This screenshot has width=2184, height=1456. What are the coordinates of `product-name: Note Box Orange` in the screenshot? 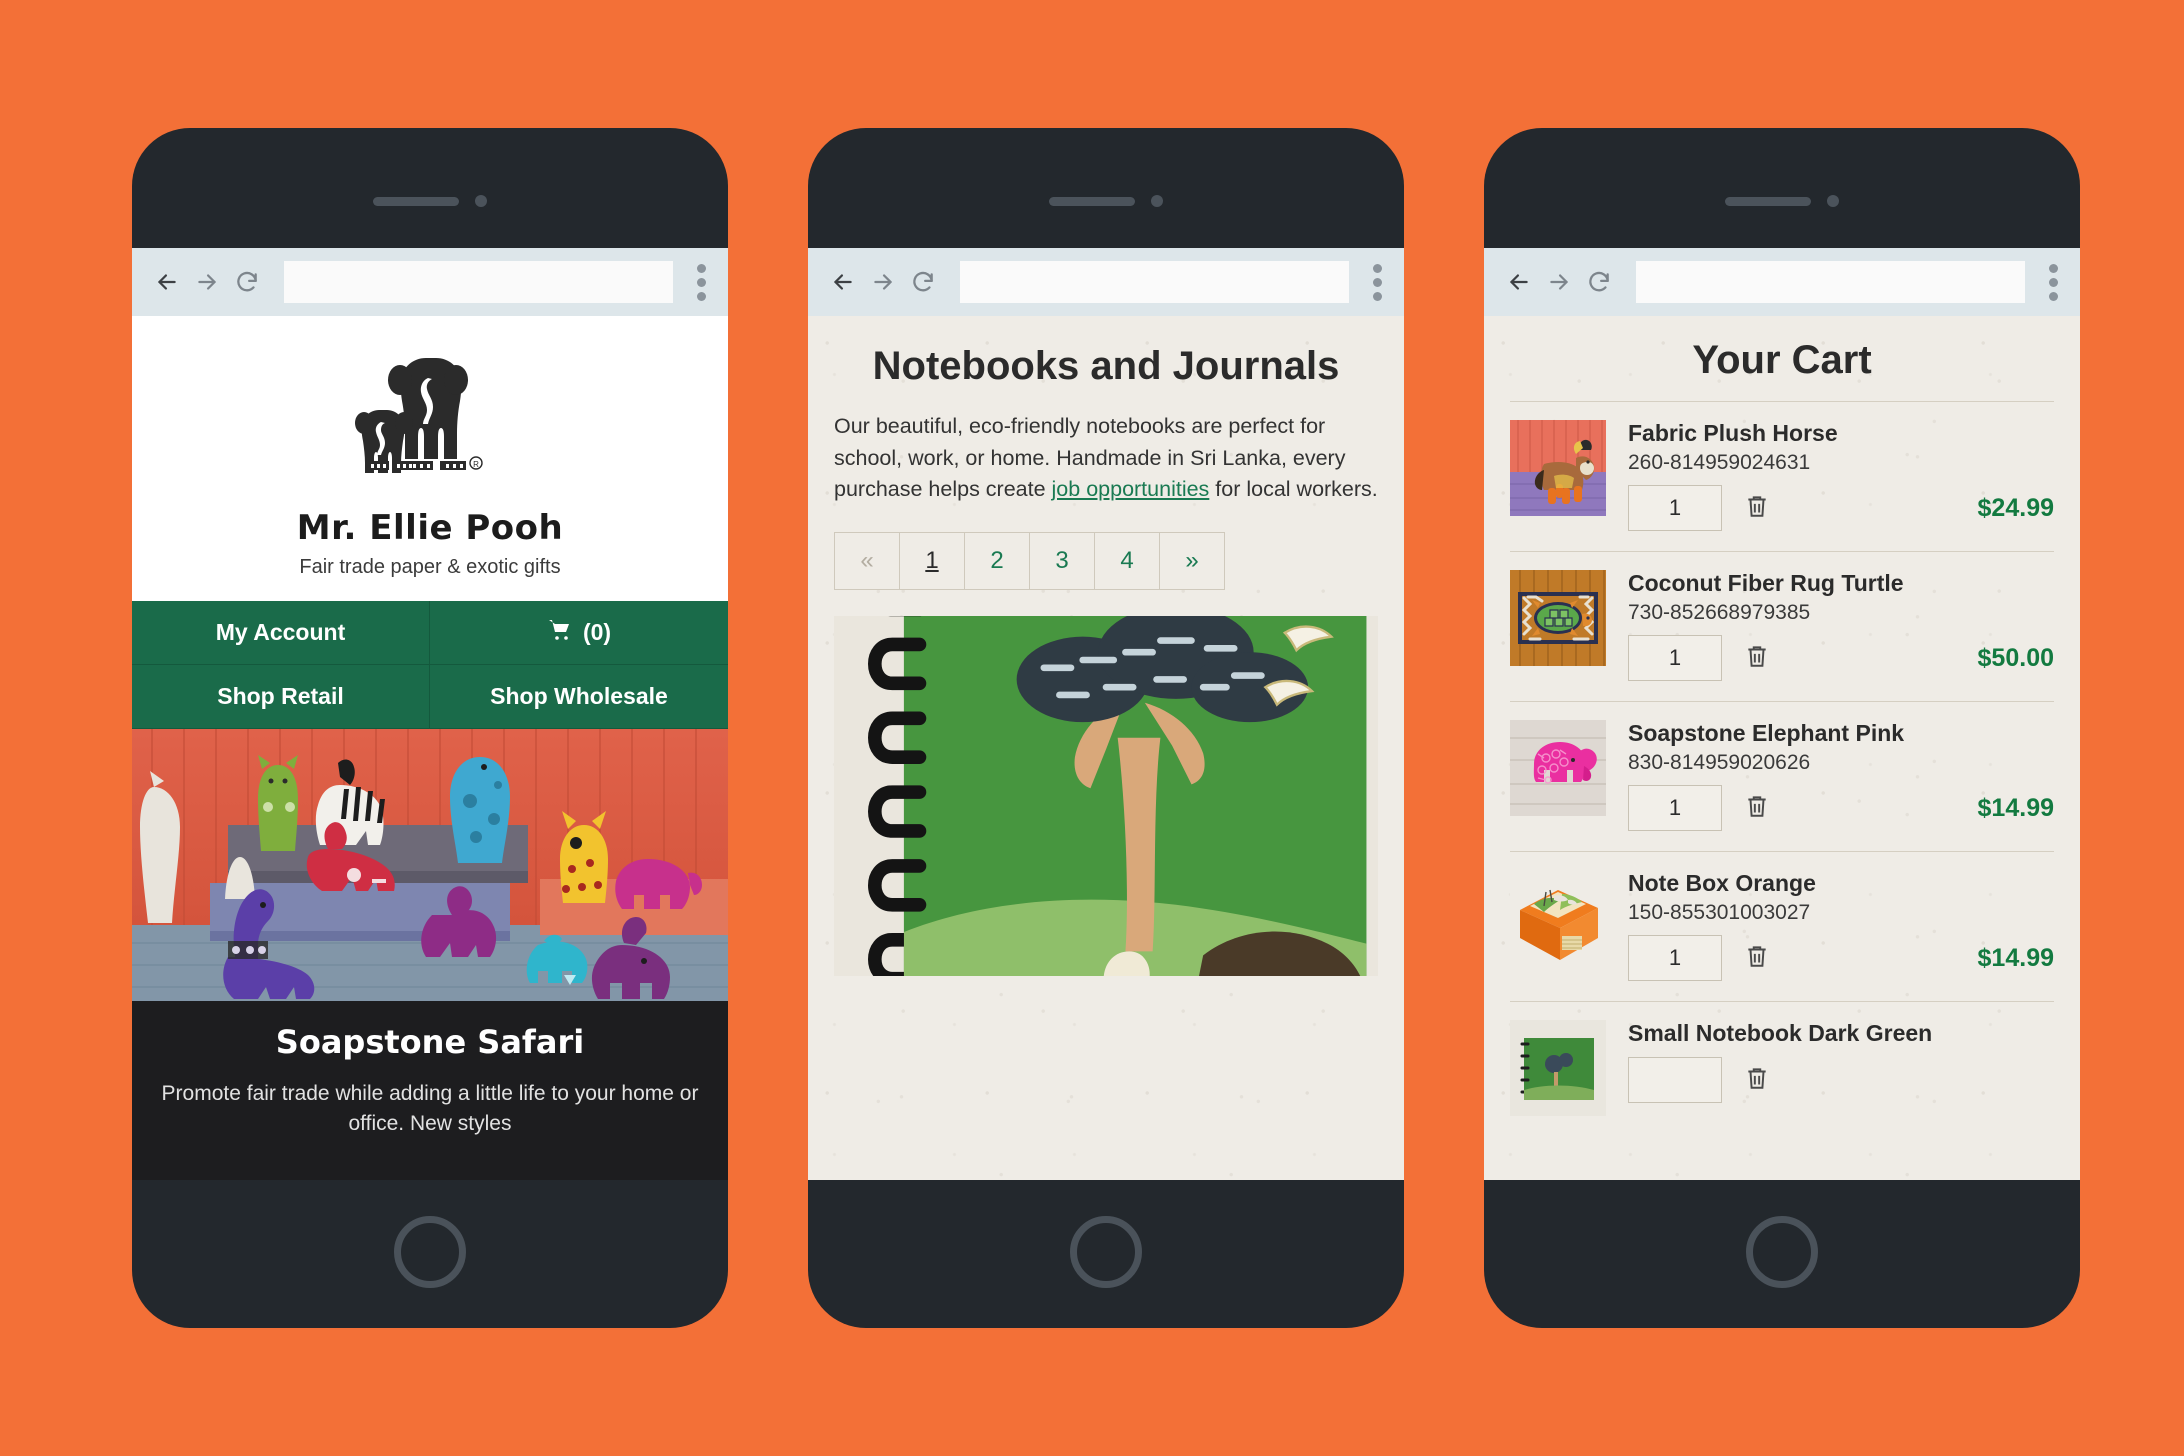 It's located at (1841, 883).